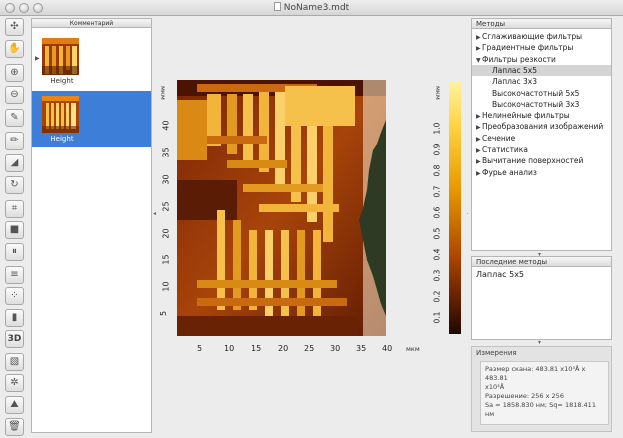 The image size is (623, 438). Describe the element at coordinates (14, 383) in the screenshot. I see `settings-tool-button: ✲` at that location.